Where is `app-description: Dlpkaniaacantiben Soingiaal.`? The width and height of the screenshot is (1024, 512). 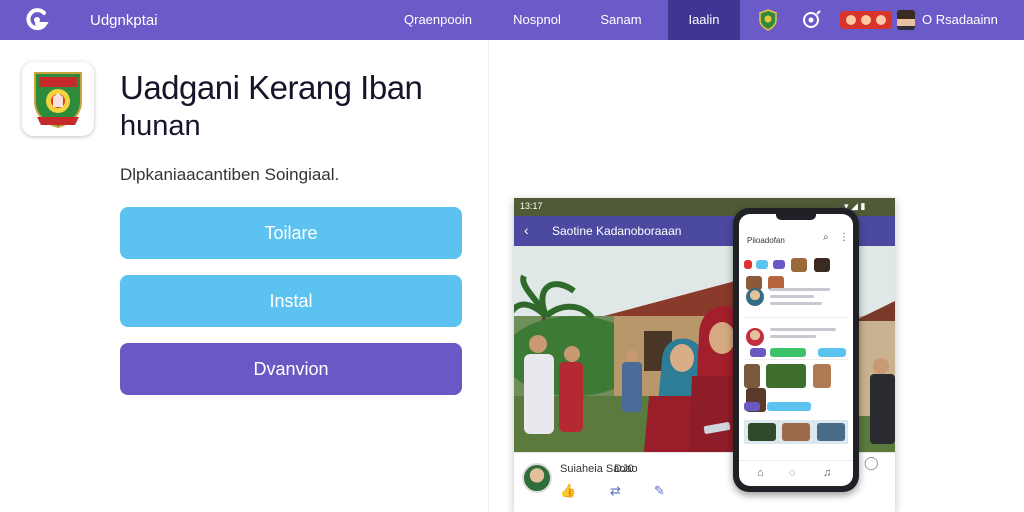 app-description: Dlpkaniaacantiben Soingiaal. is located at coordinates (230, 174).